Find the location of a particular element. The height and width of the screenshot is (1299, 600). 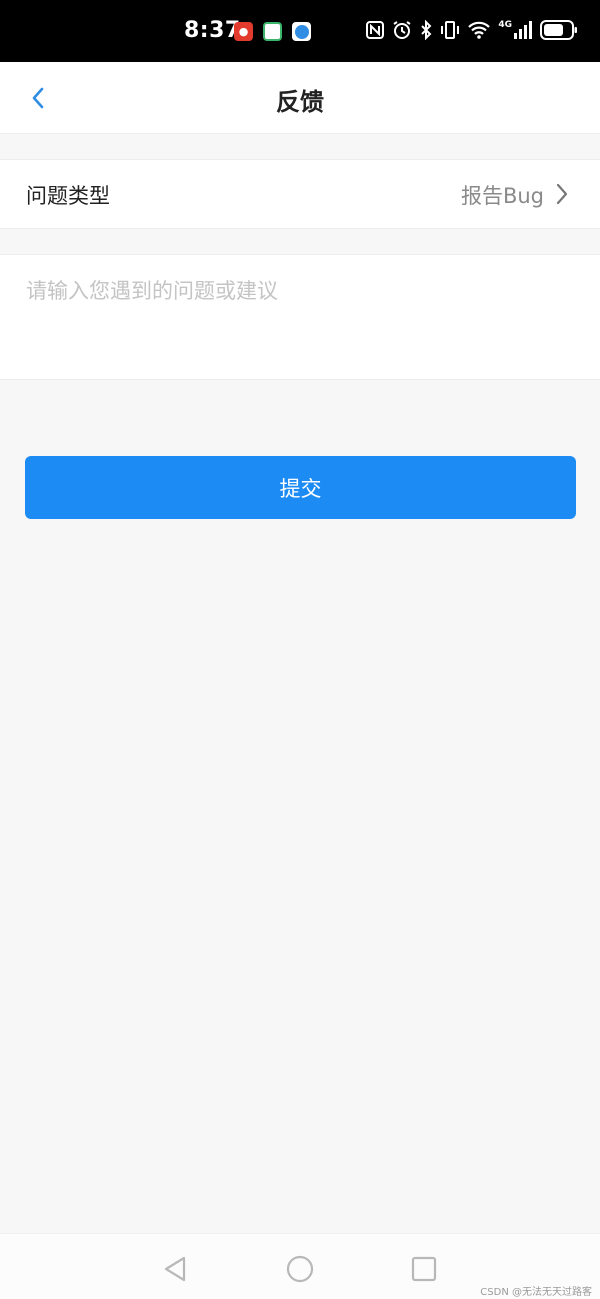

weibo-notification-icon: ● is located at coordinates (243, 31).